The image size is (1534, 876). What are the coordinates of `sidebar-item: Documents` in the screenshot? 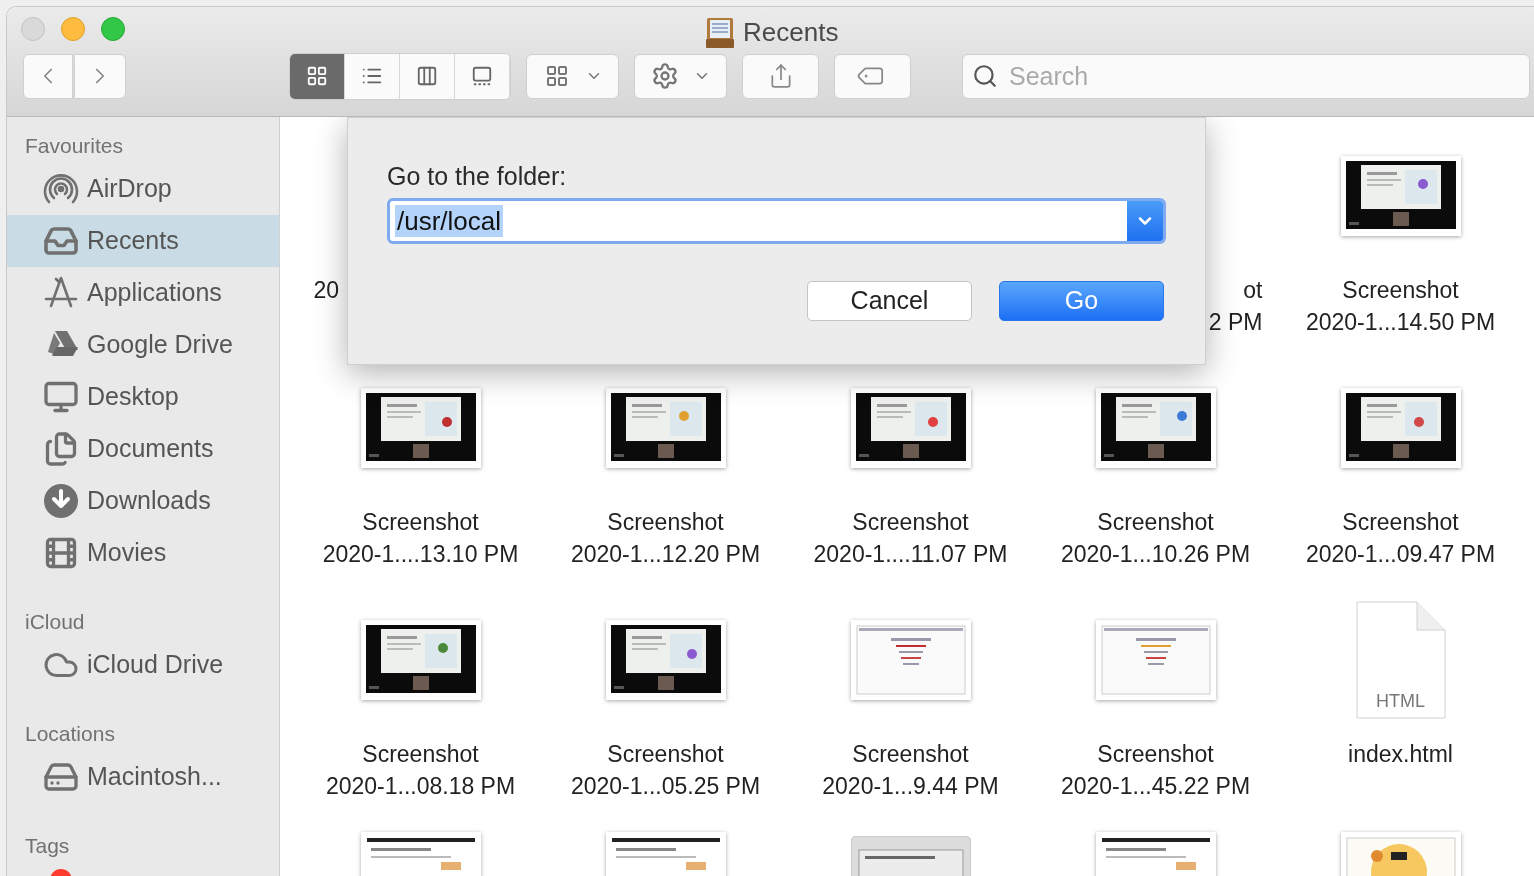 It's located at (143, 449).